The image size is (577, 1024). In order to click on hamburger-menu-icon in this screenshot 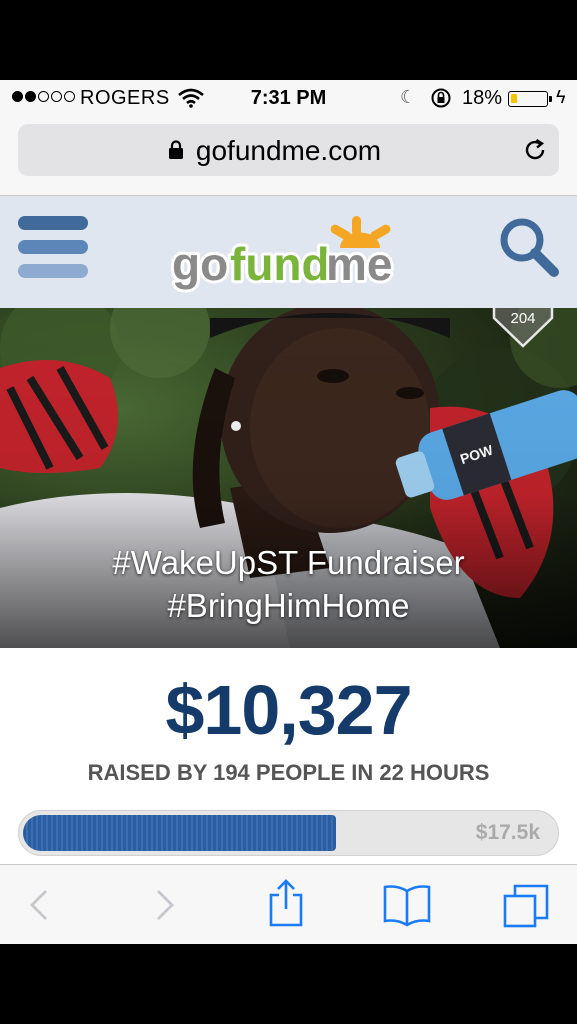, I will do `click(53, 248)`.